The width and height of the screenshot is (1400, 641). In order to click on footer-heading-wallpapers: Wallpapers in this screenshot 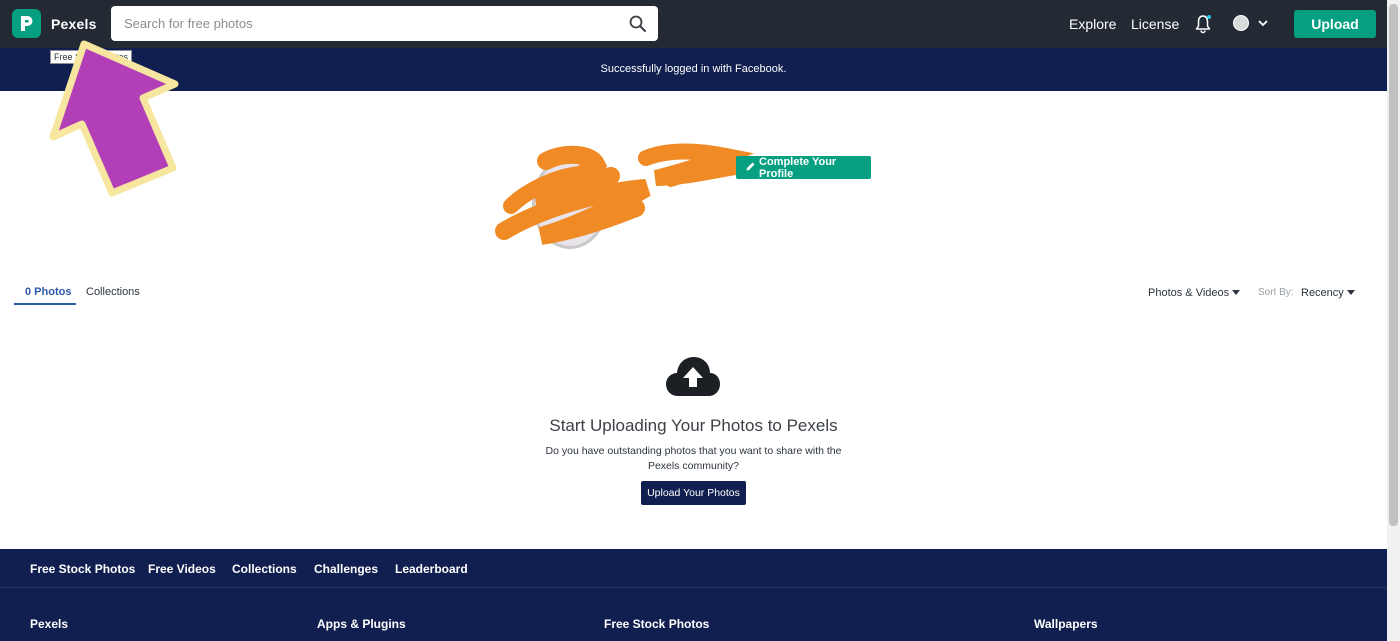, I will do `click(1066, 624)`.